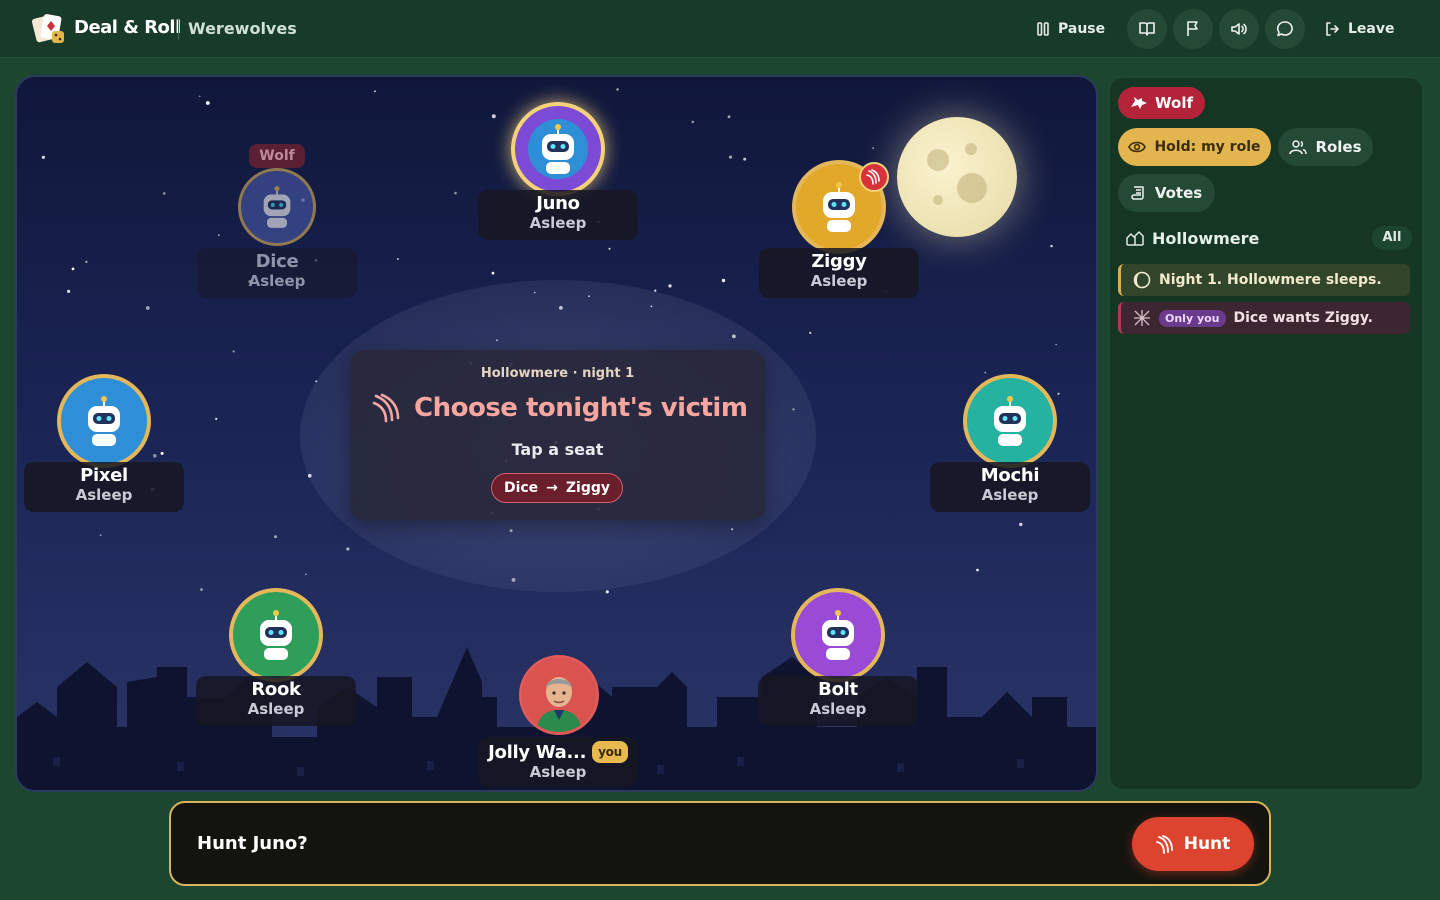 Image resolution: width=1440 pixels, height=900 pixels. I want to click on player-name: Jolly Wa... you, so click(558, 752).